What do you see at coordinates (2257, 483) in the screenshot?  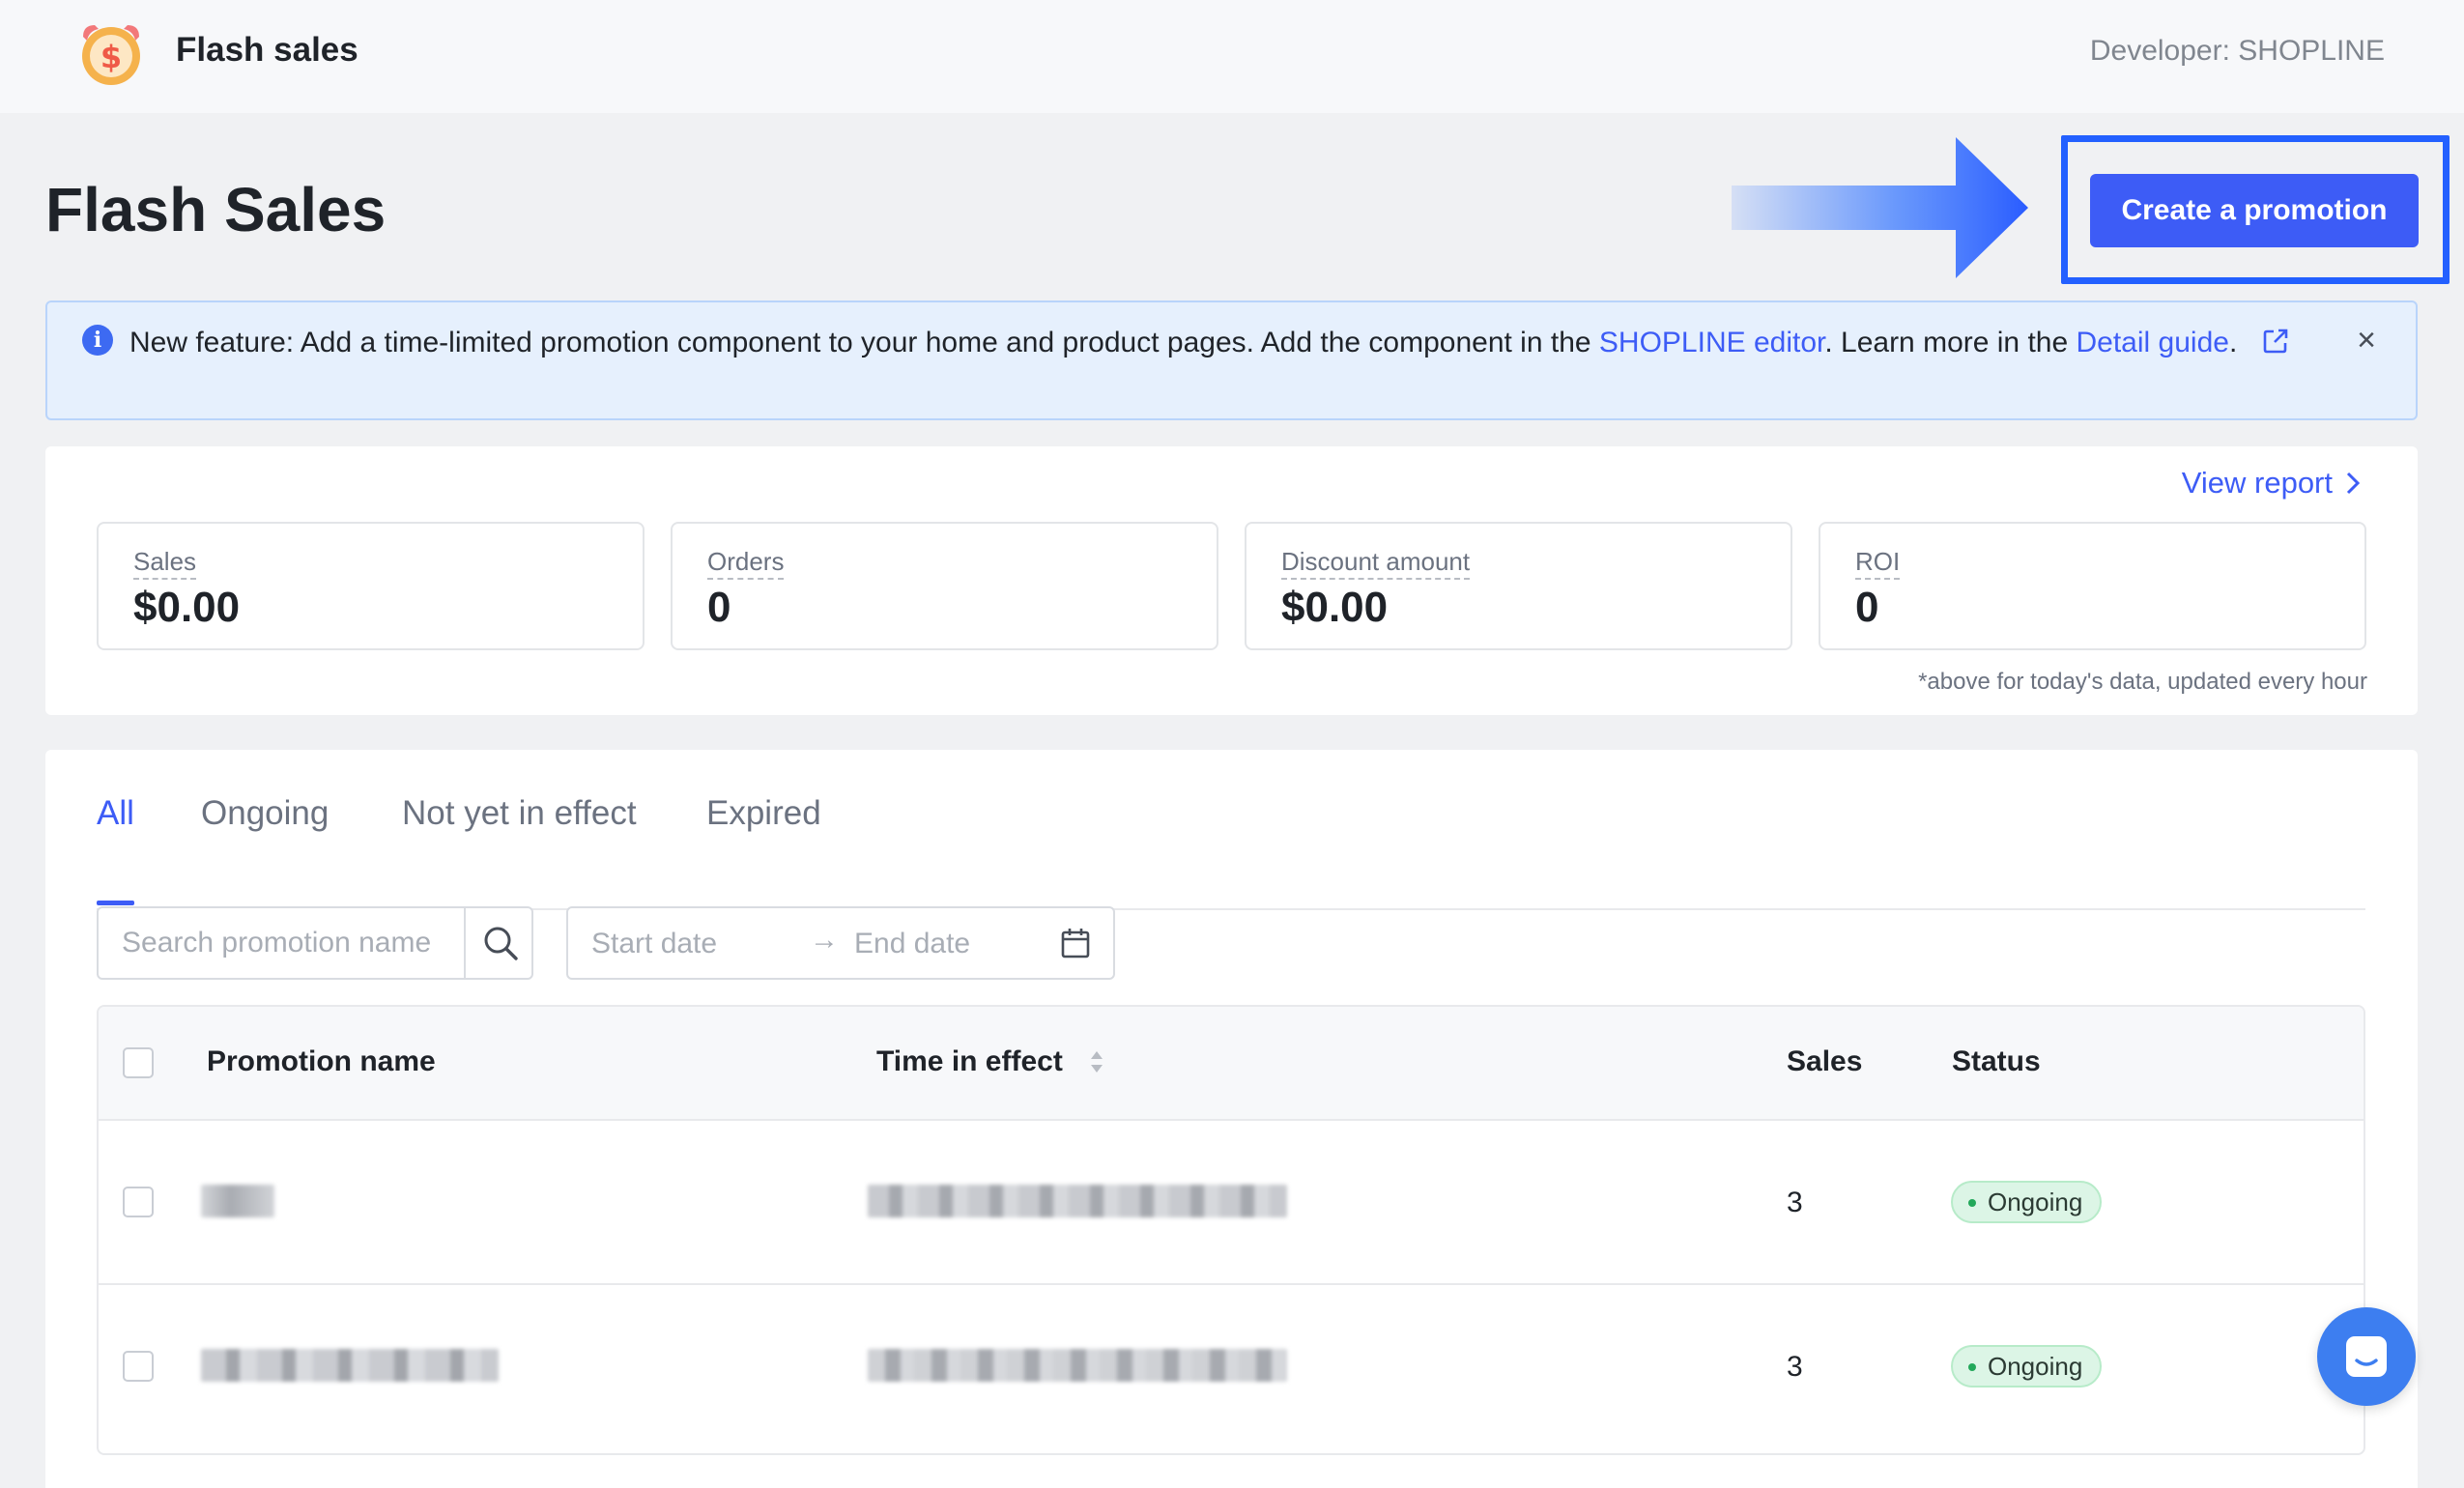 I see `view-report-label: View report` at bounding box center [2257, 483].